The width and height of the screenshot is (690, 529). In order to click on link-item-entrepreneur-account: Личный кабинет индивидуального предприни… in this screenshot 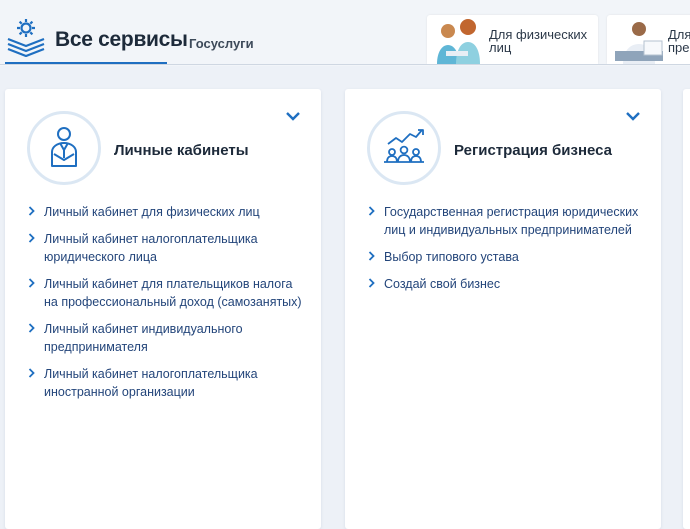, I will do `click(167, 338)`.